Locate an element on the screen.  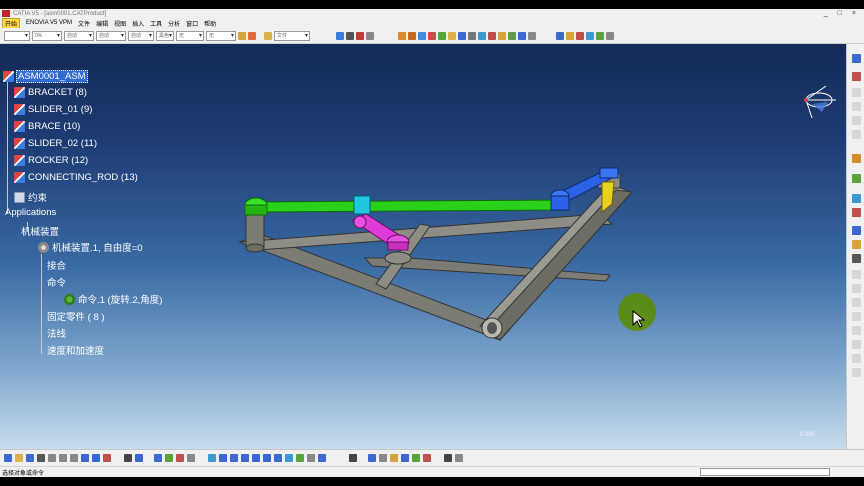
new-icon is located at coordinates (8, 458).